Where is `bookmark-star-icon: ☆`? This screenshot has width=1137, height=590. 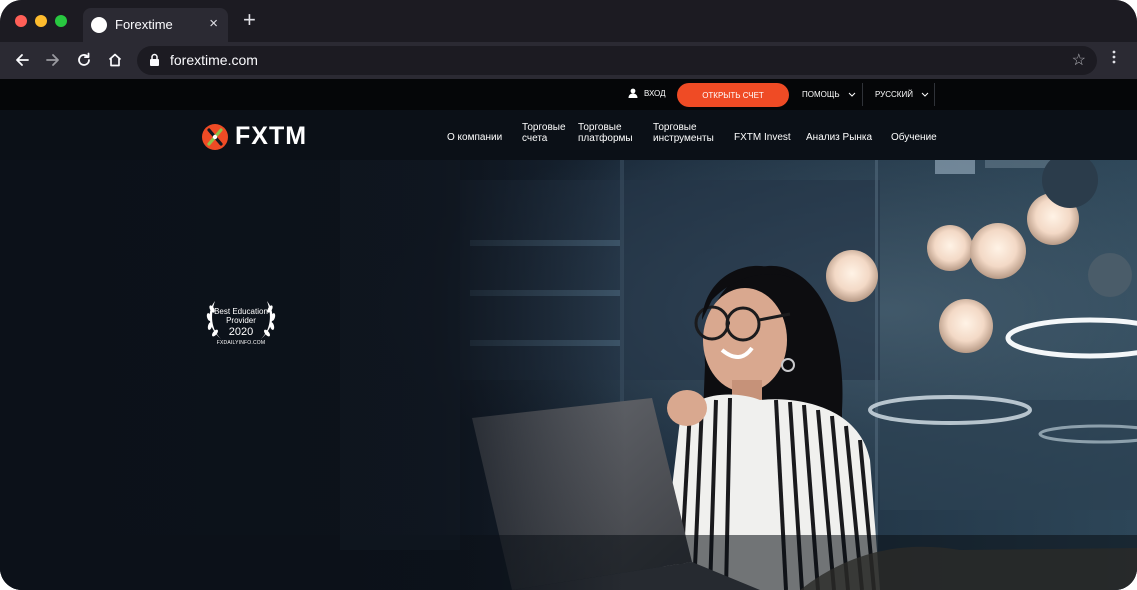 bookmark-star-icon: ☆ is located at coordinates (1079, 60).